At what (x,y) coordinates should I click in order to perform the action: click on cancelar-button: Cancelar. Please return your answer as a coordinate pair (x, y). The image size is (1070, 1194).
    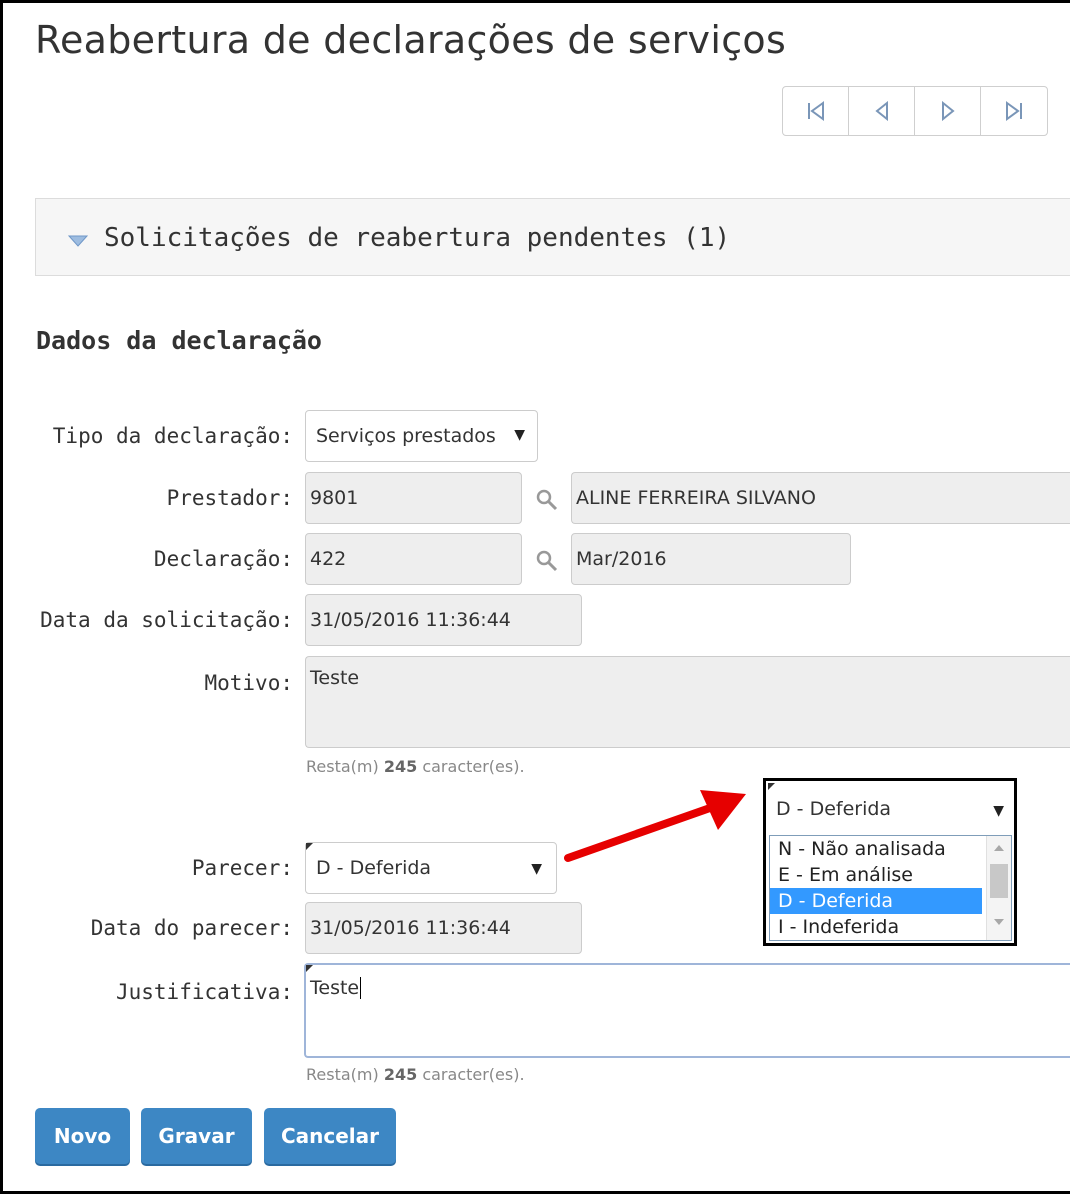
    Looking at the image, I should click on (330, 1136).